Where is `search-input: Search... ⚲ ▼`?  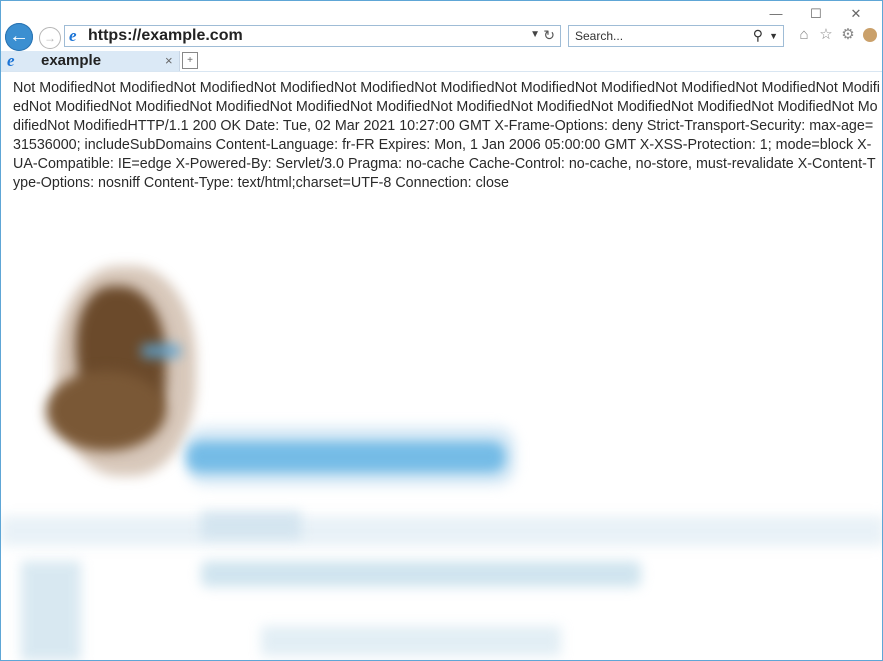
search-input: Search... ⚲ ▼ is located at coordinates (676, 36).